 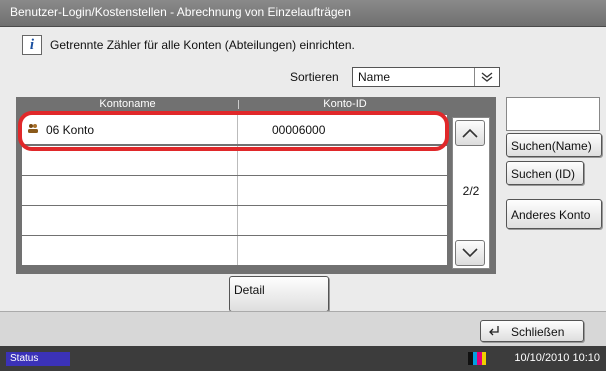 What do you see at coordinates (494, 332) in the screenshot?
I see `return-arrow-icon` at bounding box center [494, 332].